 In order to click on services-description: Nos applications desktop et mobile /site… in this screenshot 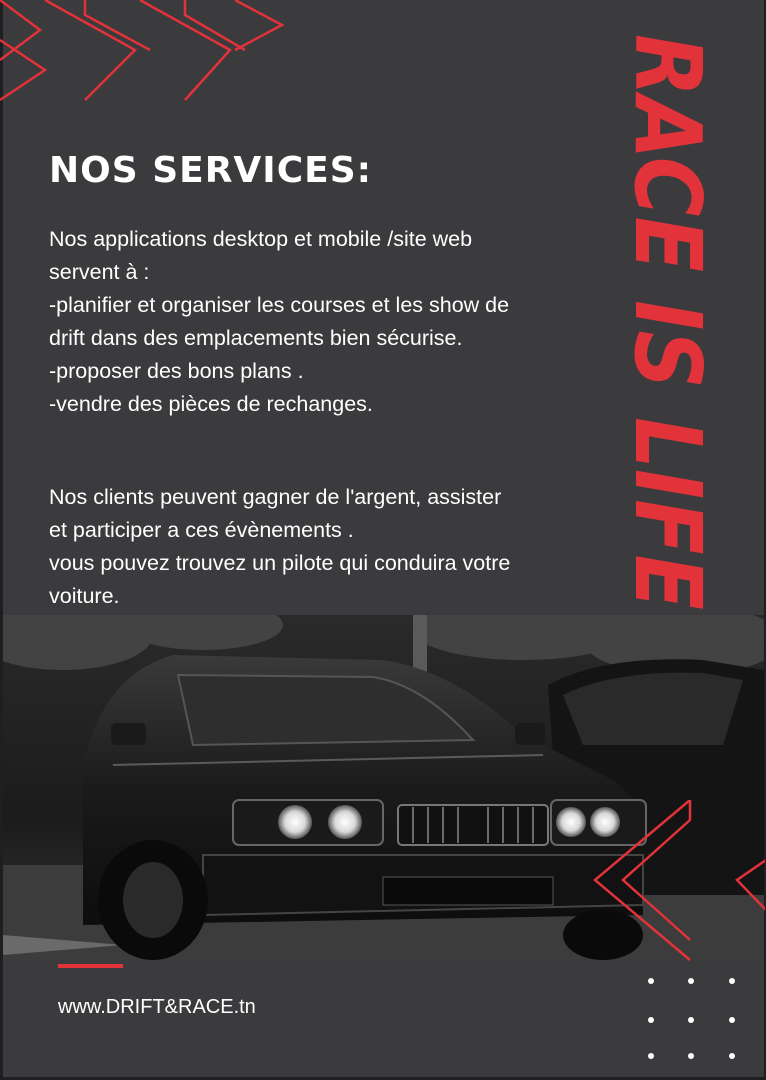, I will do `click(329, 322)`.